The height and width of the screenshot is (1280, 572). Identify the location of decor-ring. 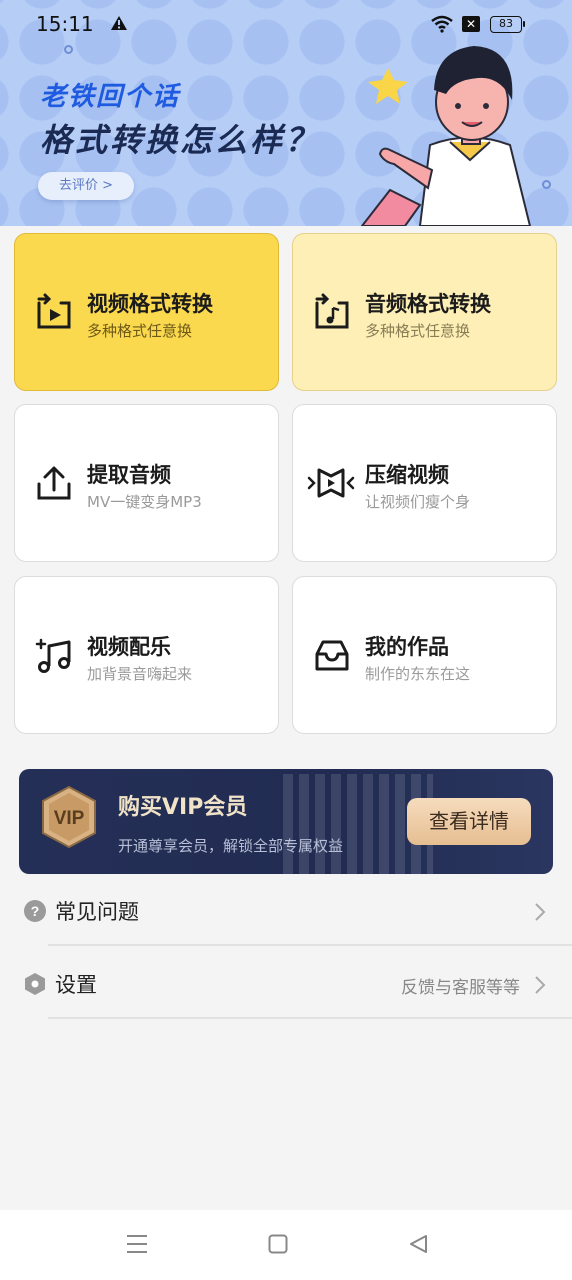
(546, 184).